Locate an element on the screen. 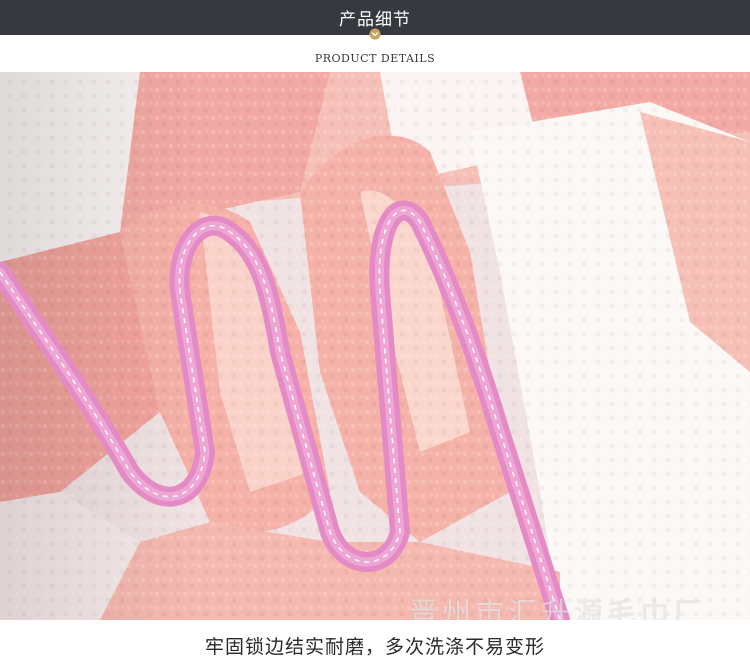 Image resolution: width=750 pixels, height=669 pixels. section-subtitle: PRODUCT DETAILS is located at coordinates (375, 58).